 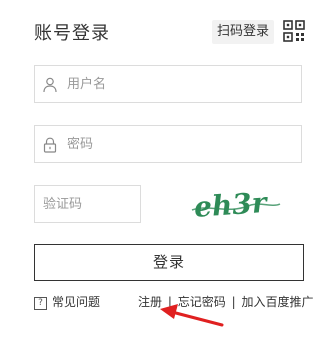 What do you see at coordinates (40, 303) in the screenshot?
I see `question-icon: ?` at bounding box center [40, 303].